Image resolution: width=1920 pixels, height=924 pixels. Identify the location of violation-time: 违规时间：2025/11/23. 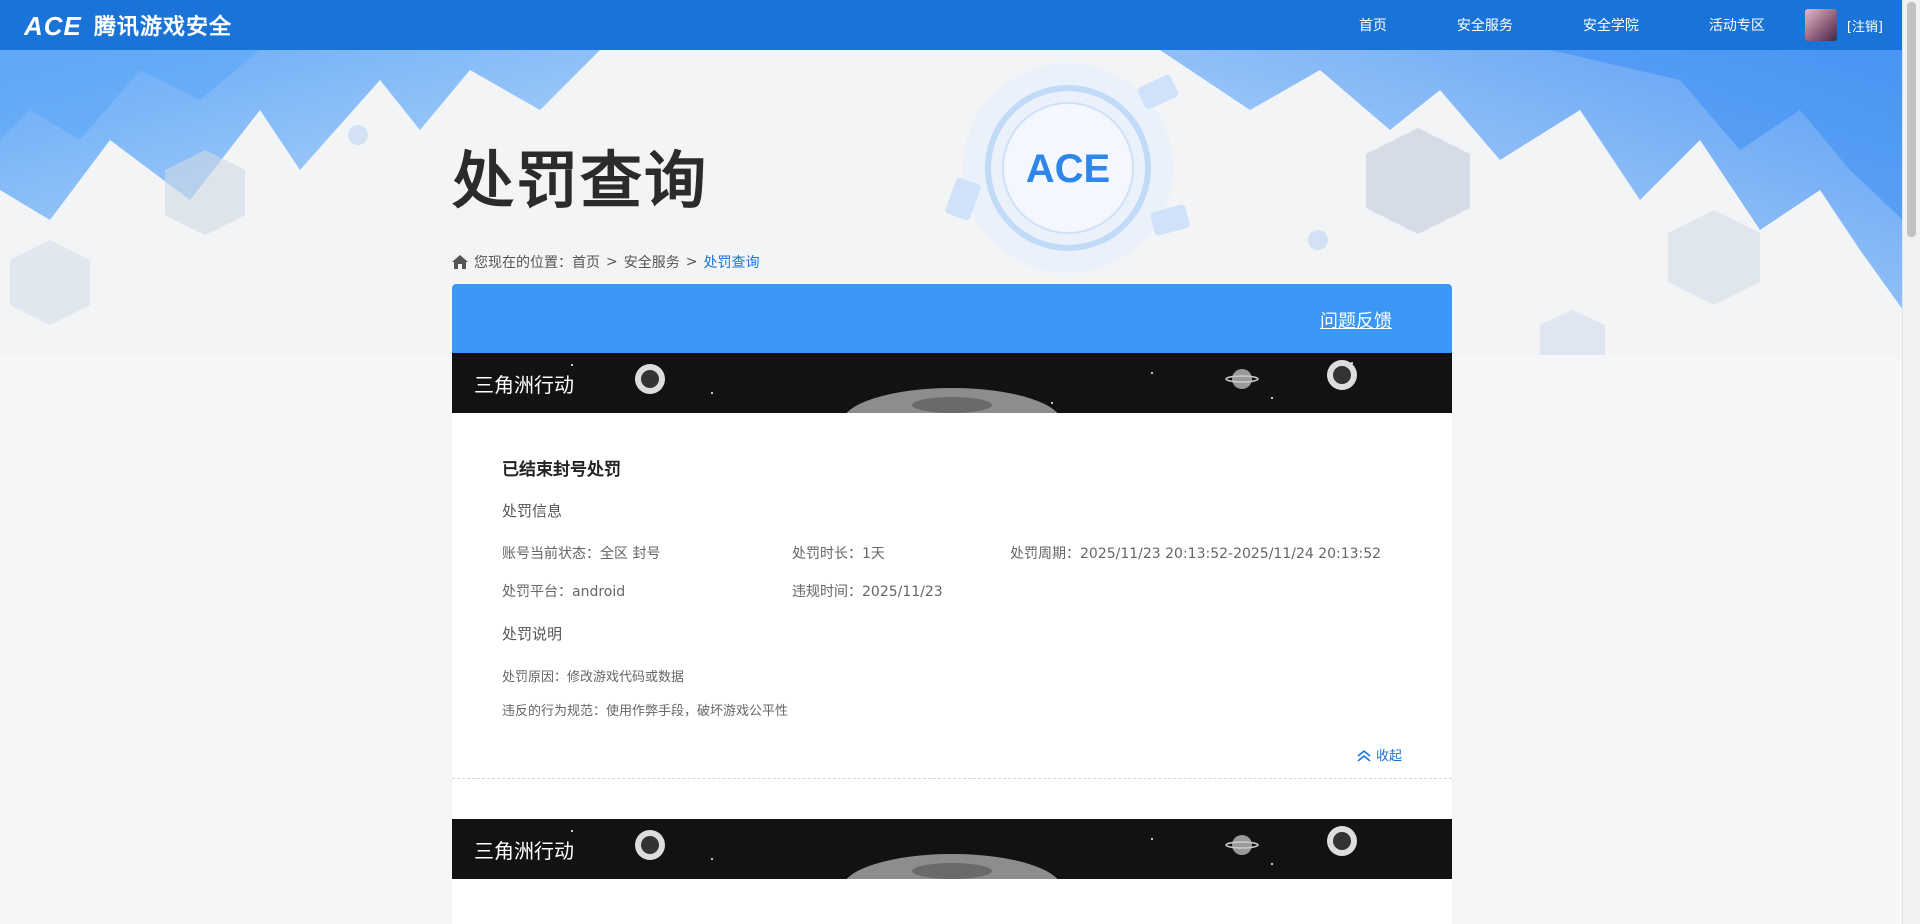
(867, 592).